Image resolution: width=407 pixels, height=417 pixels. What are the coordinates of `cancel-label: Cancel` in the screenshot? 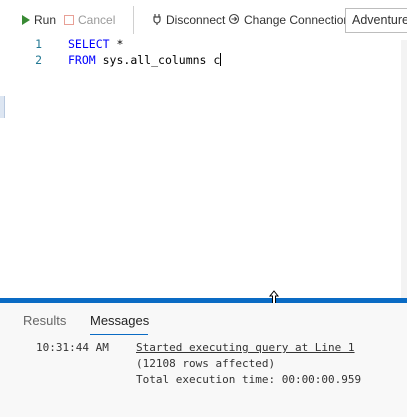 It's located at (97, 20).